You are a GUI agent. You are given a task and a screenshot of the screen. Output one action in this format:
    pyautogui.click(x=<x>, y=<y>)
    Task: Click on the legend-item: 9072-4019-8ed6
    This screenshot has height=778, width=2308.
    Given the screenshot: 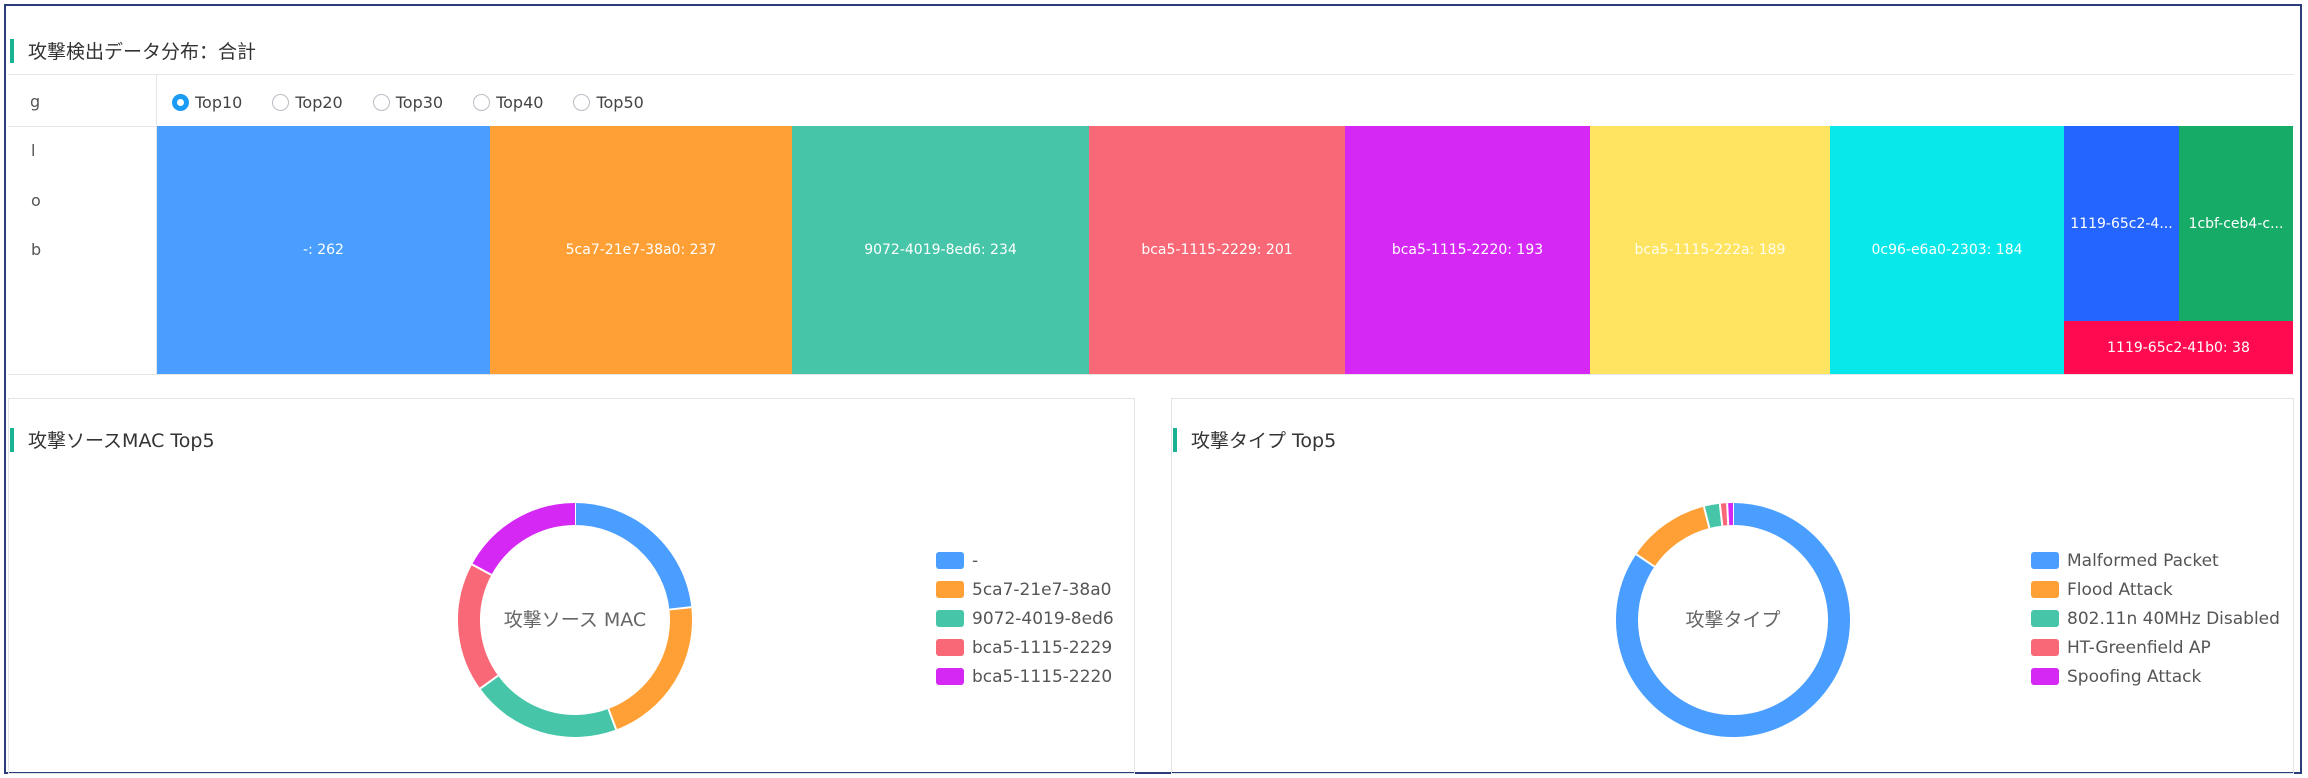 What is the action you would take?
    pyautogui.click(x=1025, y=618)
    